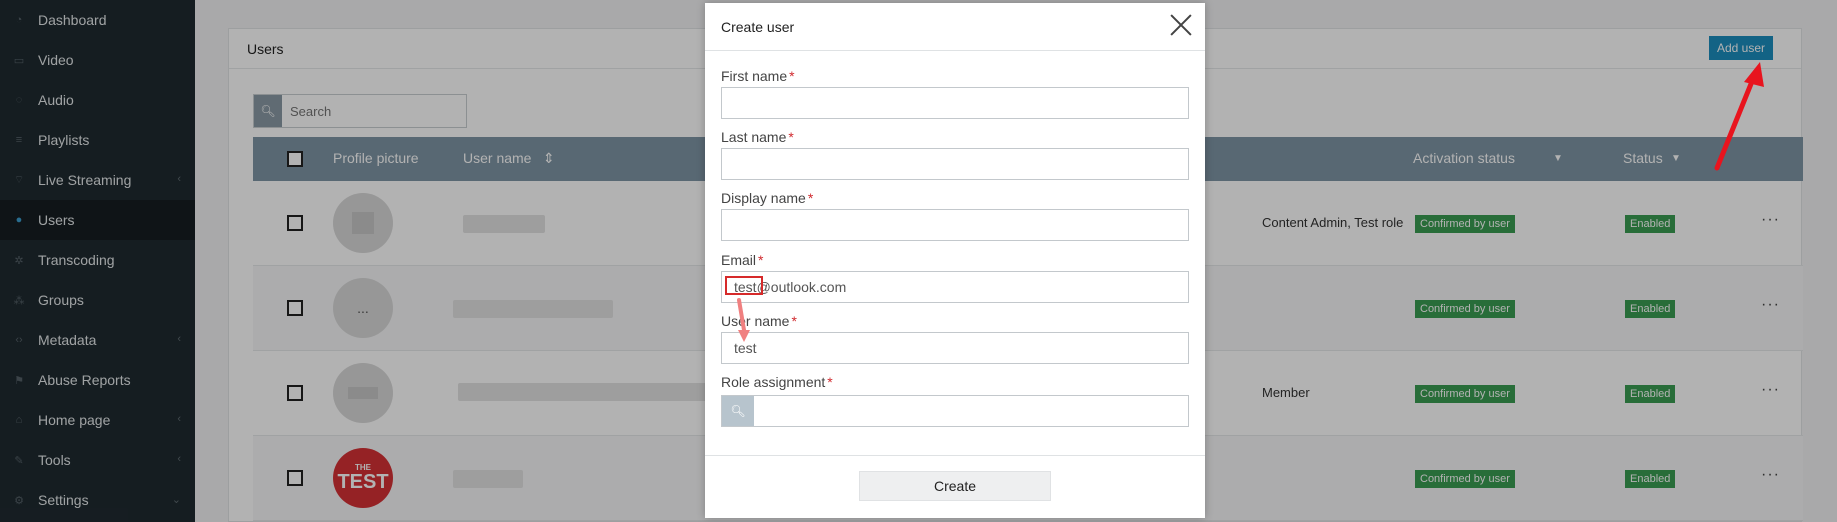 This screenshot has height=522, width=1837. I want to click on role-assignment-label: Role assignment *, so click(777, 382).